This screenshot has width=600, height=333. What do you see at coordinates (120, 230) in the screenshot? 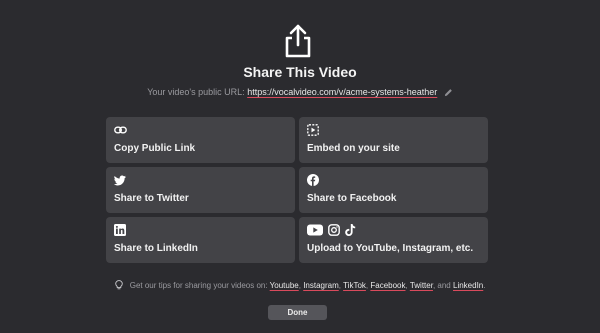
I see `linkedin-icon` at bounding box center [120, 230].